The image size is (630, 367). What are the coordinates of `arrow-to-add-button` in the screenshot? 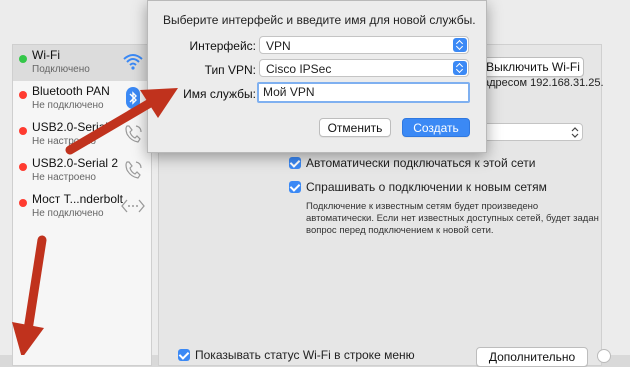 It's located at (29, 295).